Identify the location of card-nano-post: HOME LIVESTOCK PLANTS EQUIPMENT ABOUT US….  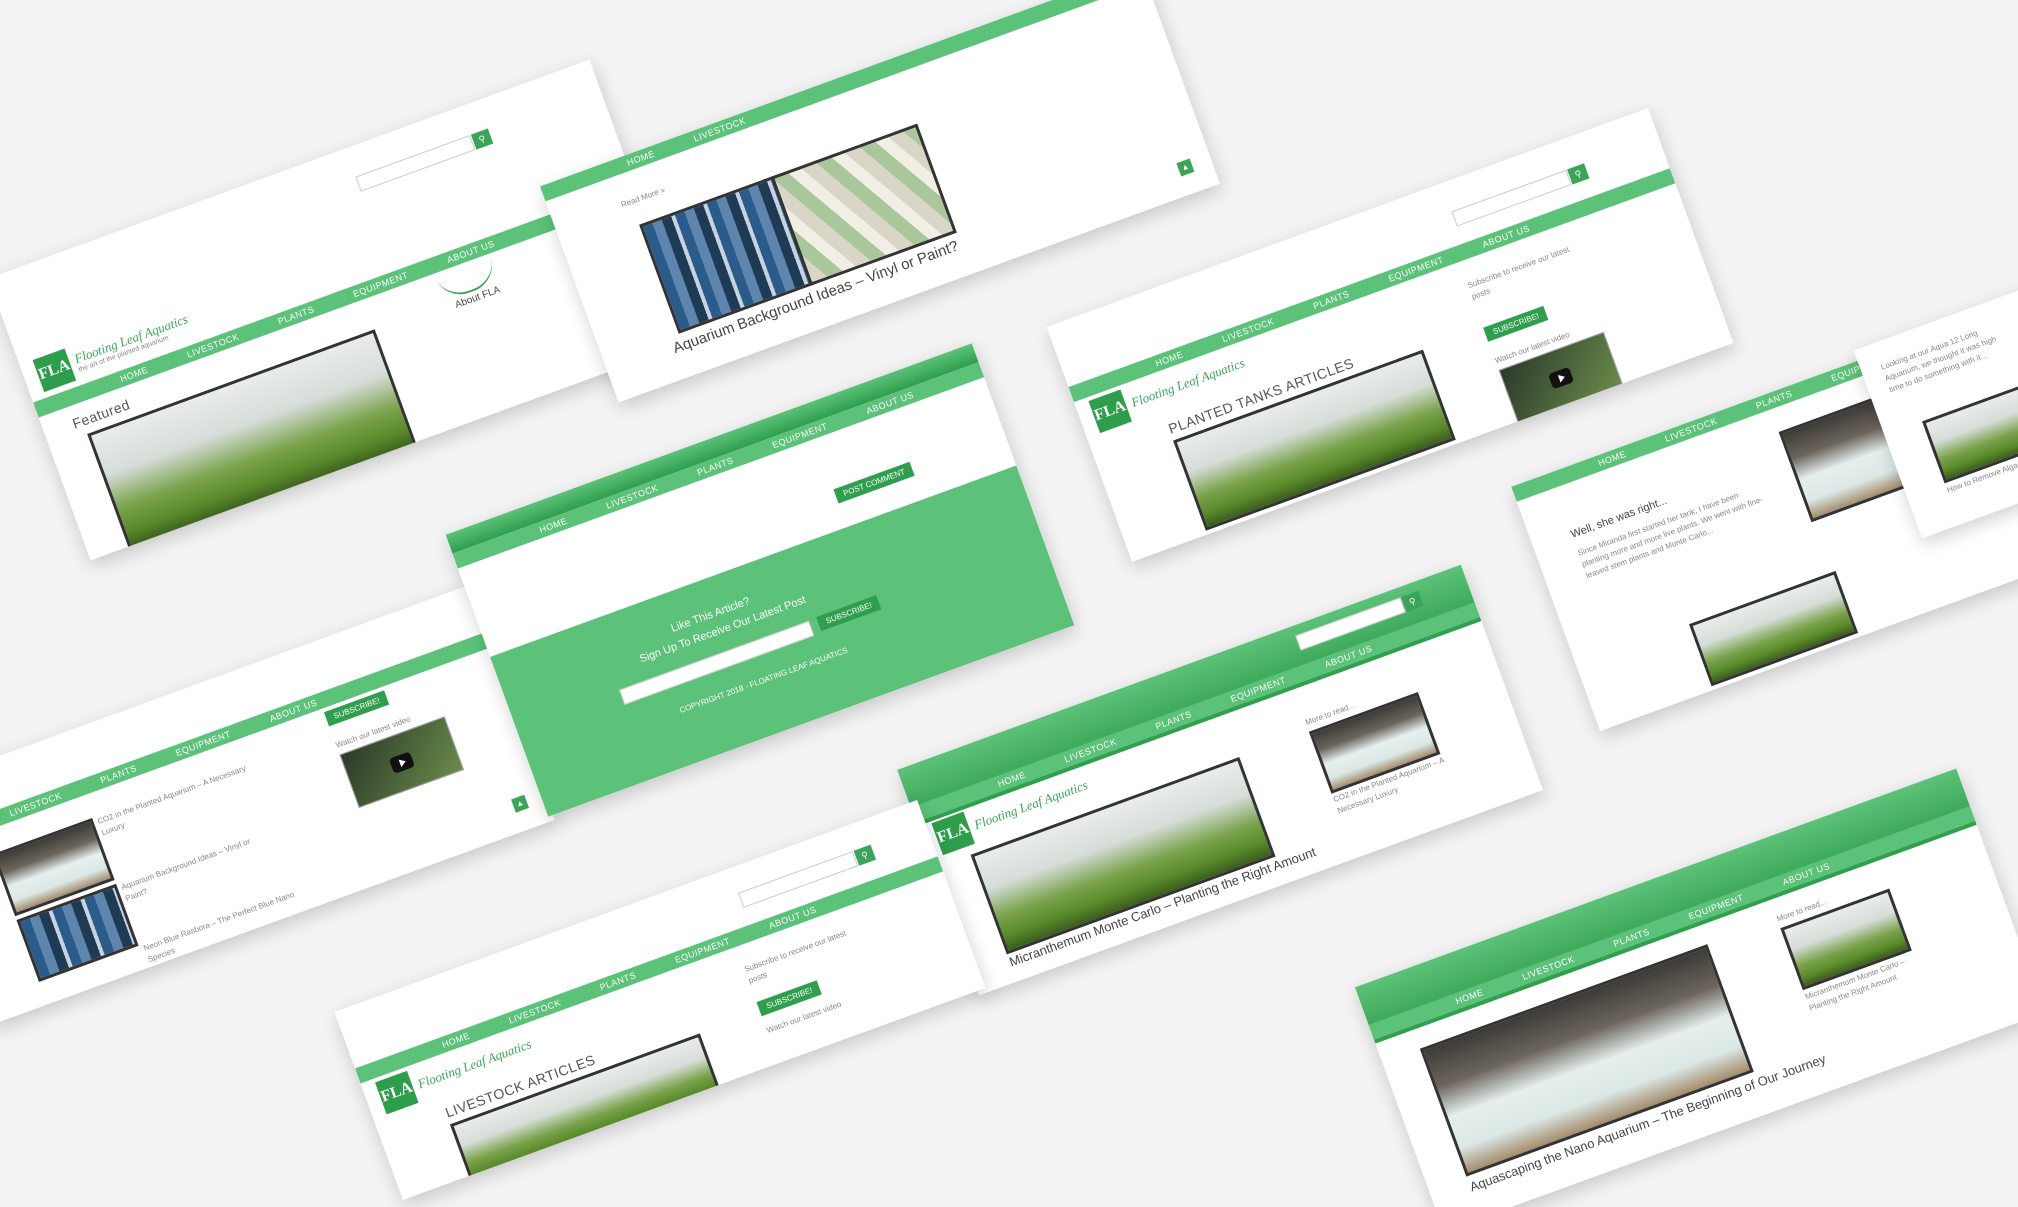
(1686, 987).